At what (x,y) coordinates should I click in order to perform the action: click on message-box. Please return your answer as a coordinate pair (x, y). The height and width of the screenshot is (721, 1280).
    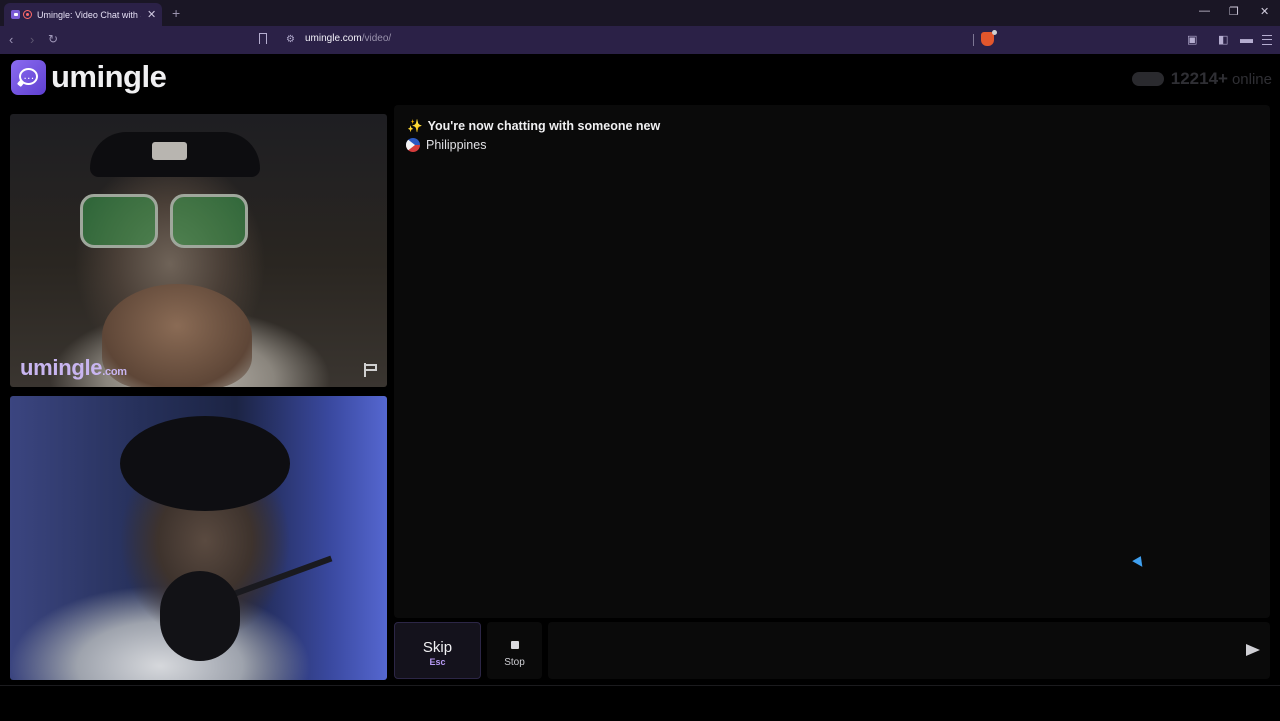
    Looking at the image, I should click on (909, 650).